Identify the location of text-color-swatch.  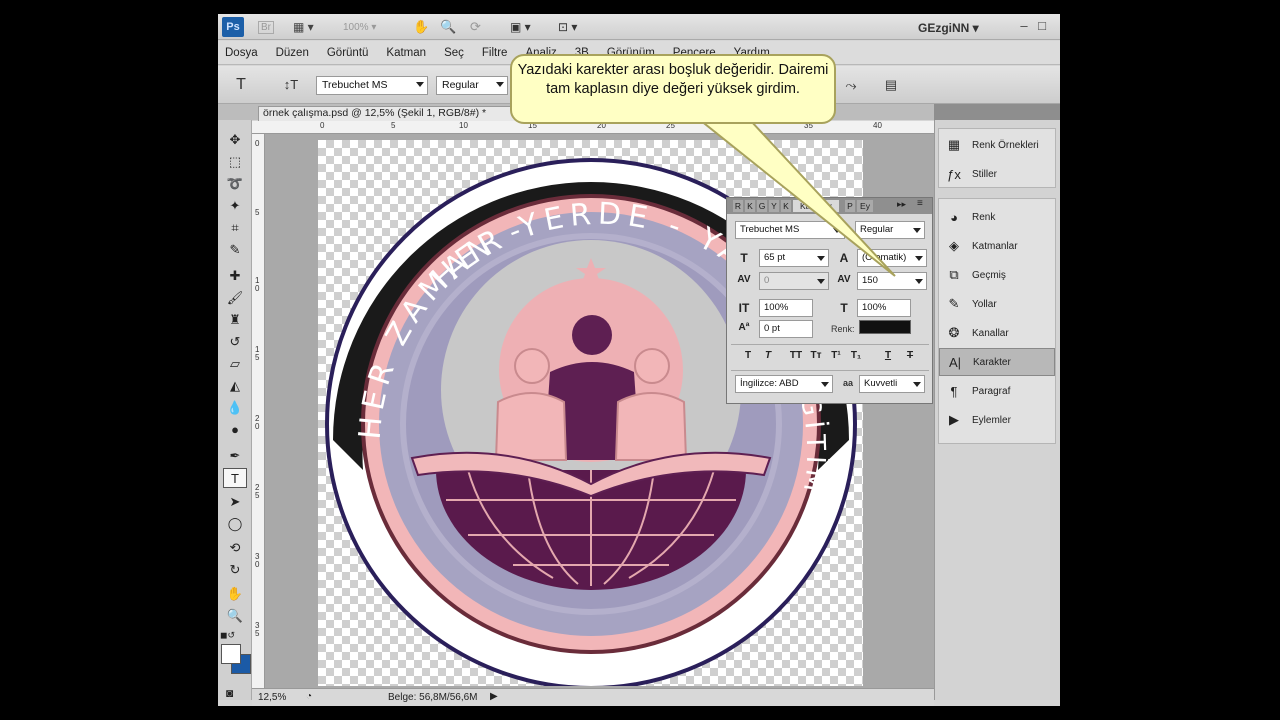
(885, 327).